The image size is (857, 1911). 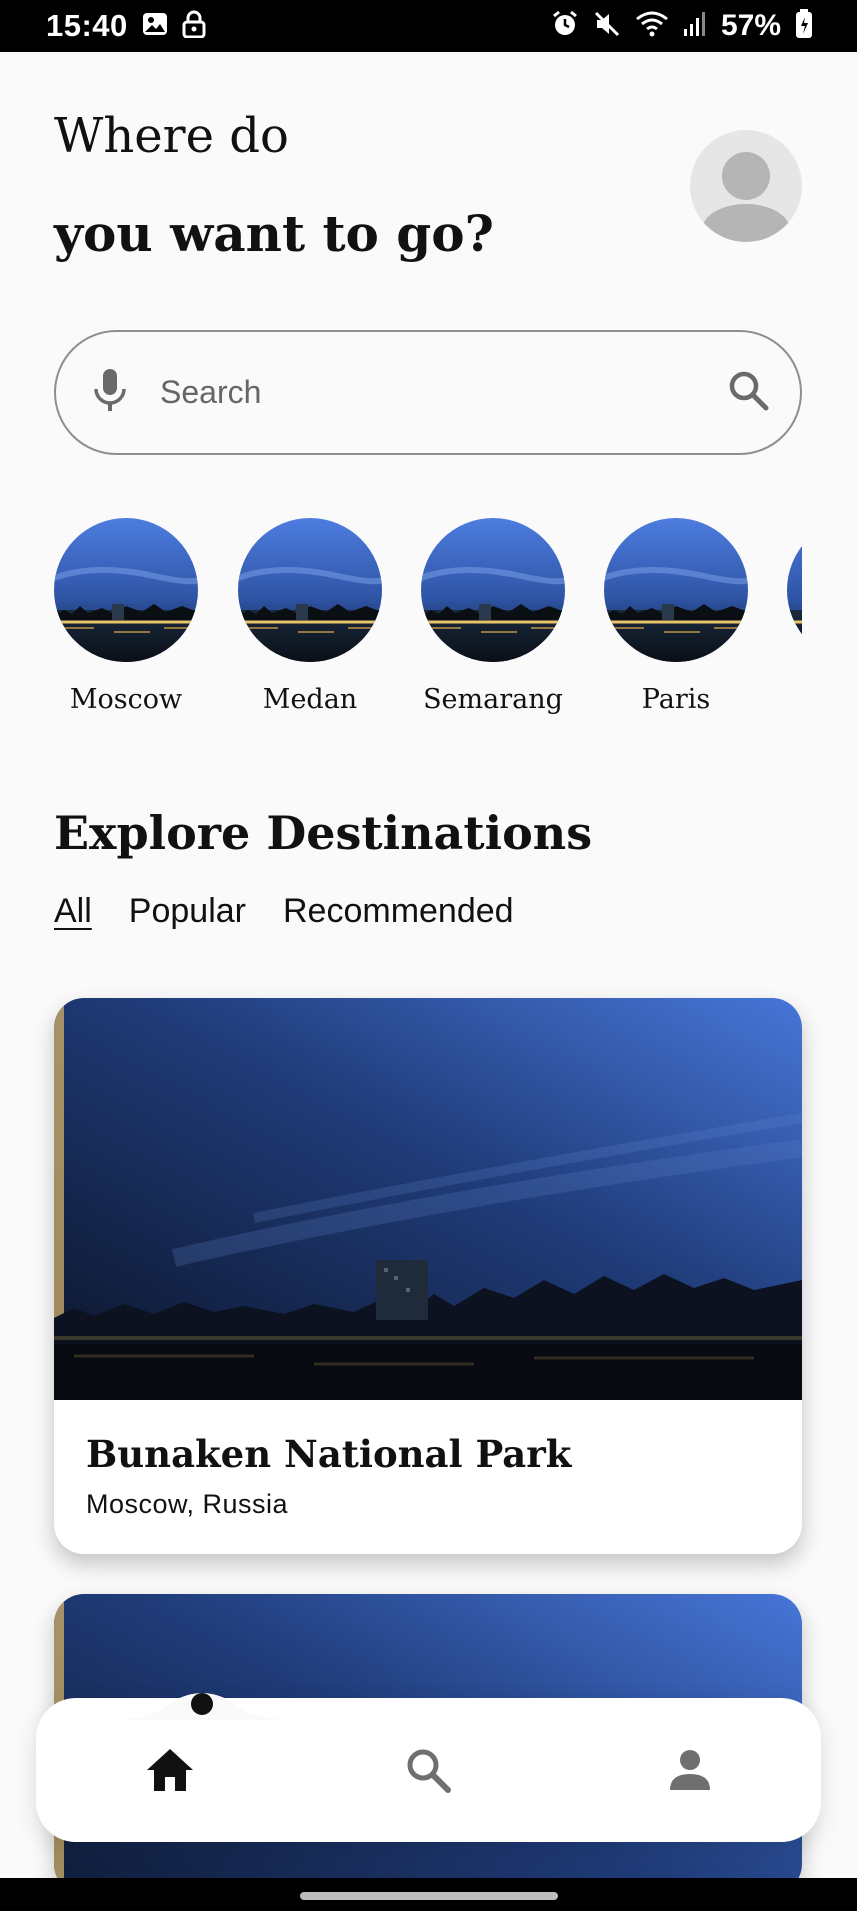 What do you see at coordinates (274, 233) in the screenshot?
I see `greeting-line-2: you want to go?` at bounding box center [274, 233].